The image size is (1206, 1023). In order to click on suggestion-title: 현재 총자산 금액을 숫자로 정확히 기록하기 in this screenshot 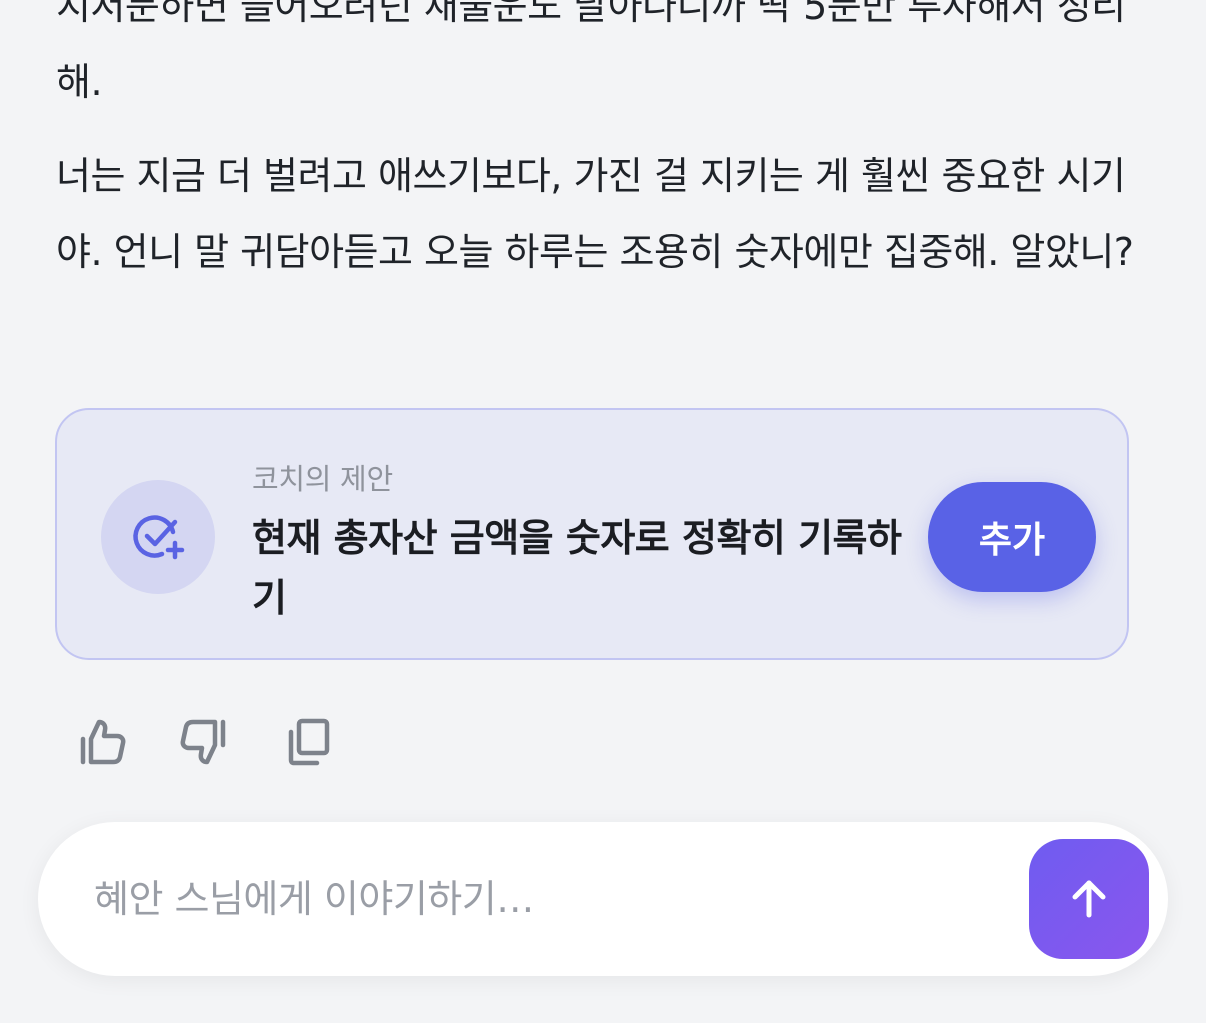, I will do `click(577, 568)`.